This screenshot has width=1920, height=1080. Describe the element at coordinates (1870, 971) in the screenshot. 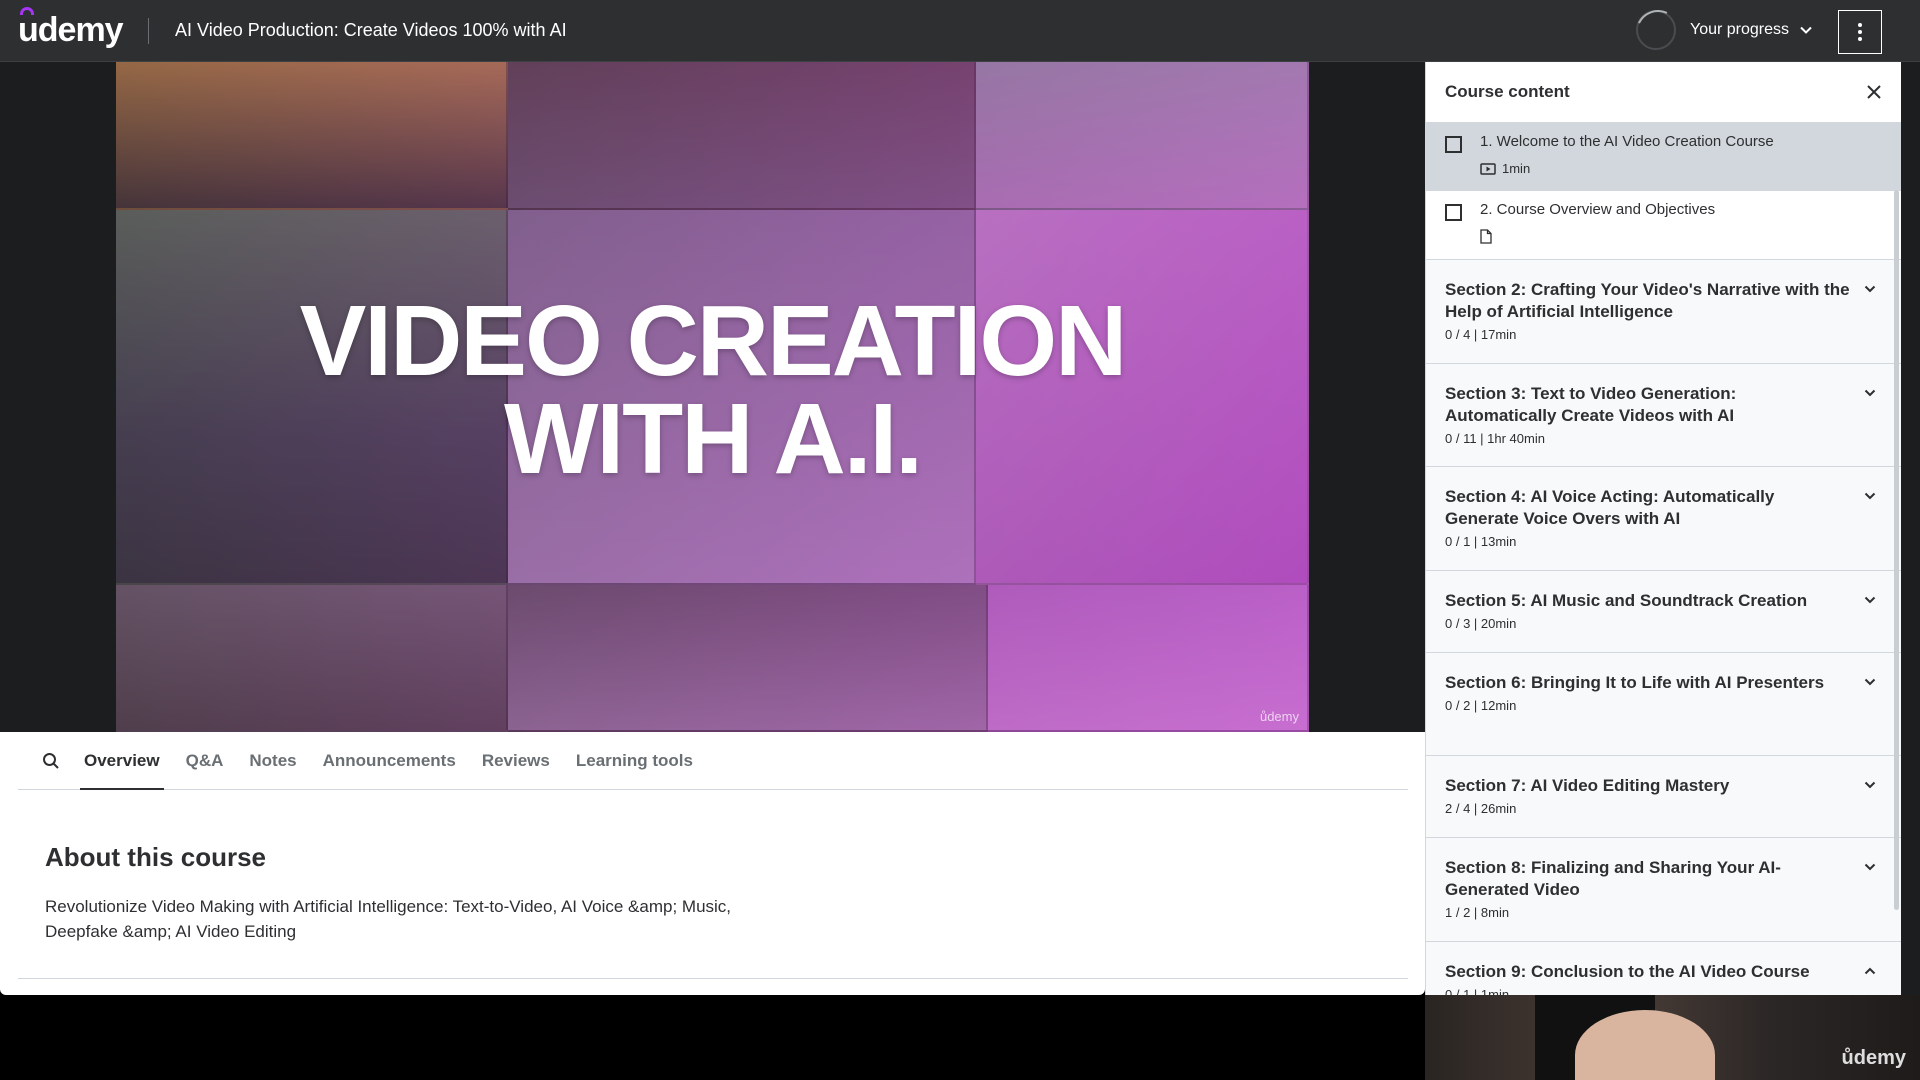

I see `chevron-up-icon` at that location.